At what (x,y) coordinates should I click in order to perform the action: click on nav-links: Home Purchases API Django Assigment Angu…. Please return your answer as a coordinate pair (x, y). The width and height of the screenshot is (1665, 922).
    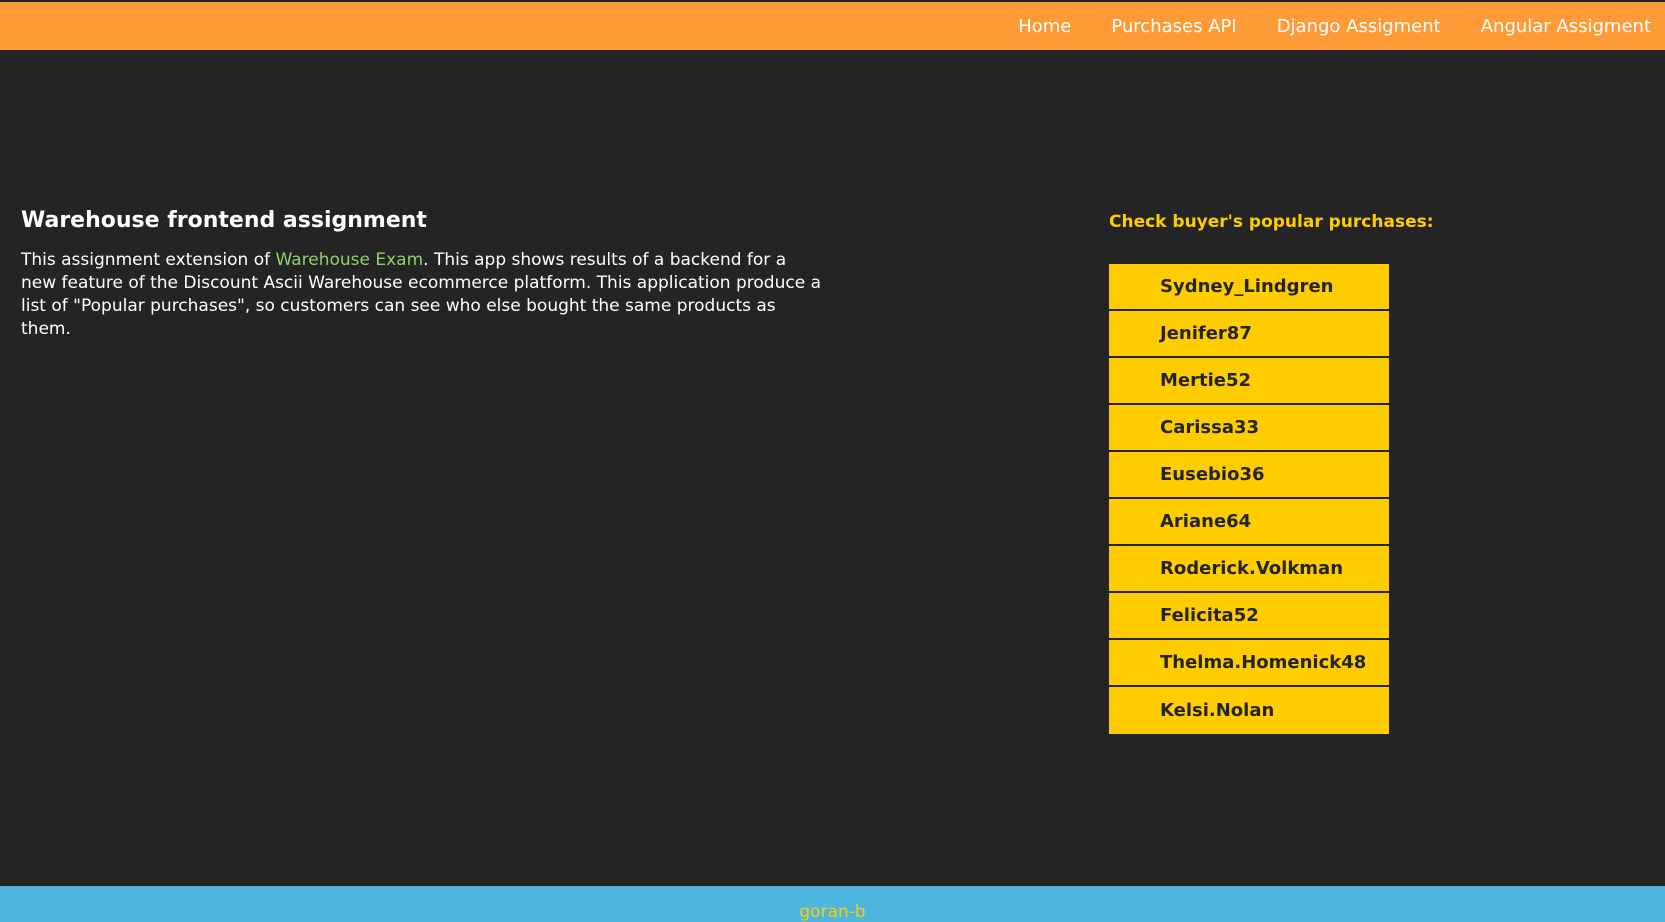
    Looking at the image, I should click on (1314, 26).